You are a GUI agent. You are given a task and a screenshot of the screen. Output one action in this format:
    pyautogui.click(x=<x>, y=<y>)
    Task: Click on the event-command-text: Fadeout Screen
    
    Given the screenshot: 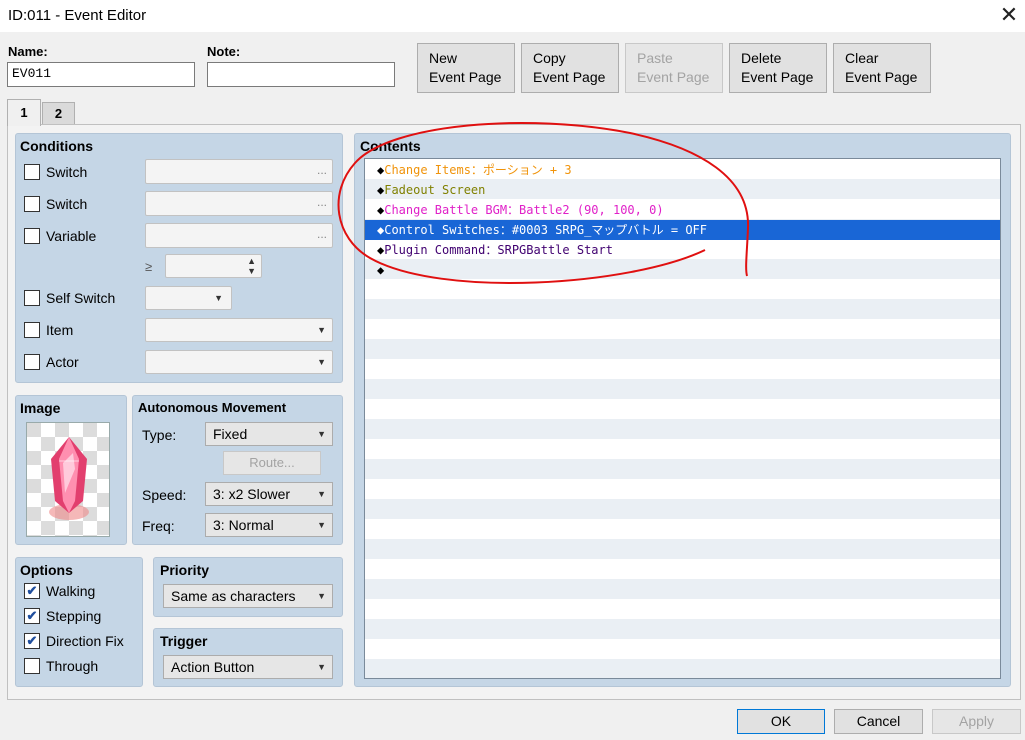 What is the action you would take?
    pyautogui.click(x=435, y=190)
    